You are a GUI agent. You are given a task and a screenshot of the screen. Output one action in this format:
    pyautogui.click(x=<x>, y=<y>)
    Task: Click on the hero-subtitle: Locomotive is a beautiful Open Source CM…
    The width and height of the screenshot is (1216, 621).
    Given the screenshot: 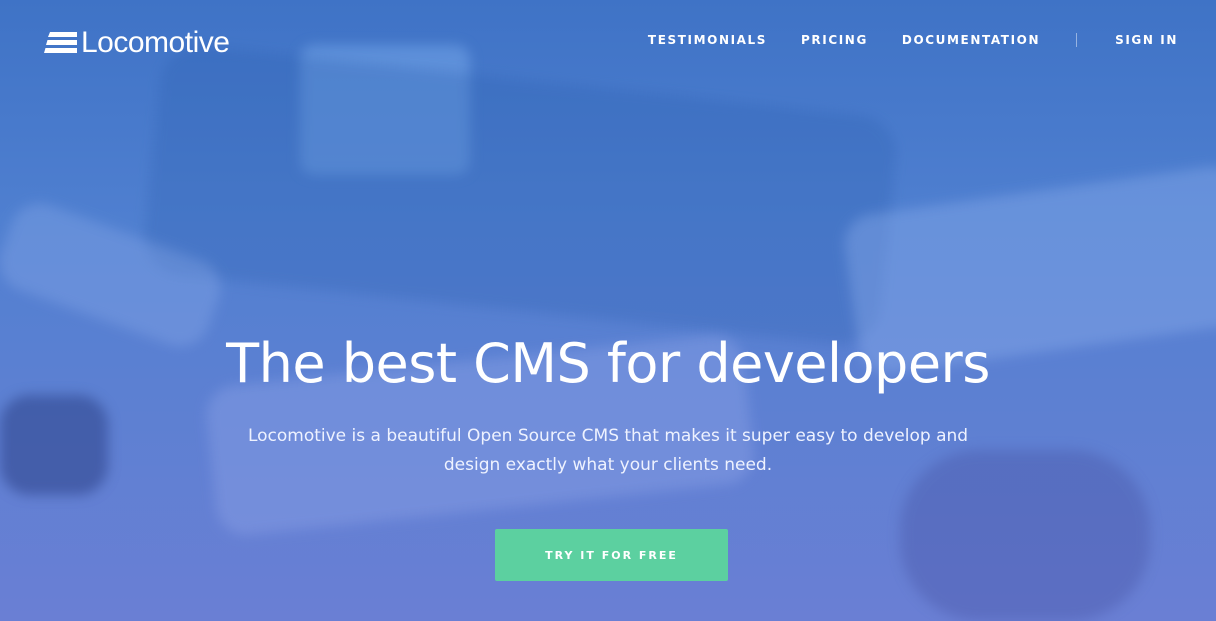 What is the action you would take?
    pyautogui.click(x=608, y=450)
    